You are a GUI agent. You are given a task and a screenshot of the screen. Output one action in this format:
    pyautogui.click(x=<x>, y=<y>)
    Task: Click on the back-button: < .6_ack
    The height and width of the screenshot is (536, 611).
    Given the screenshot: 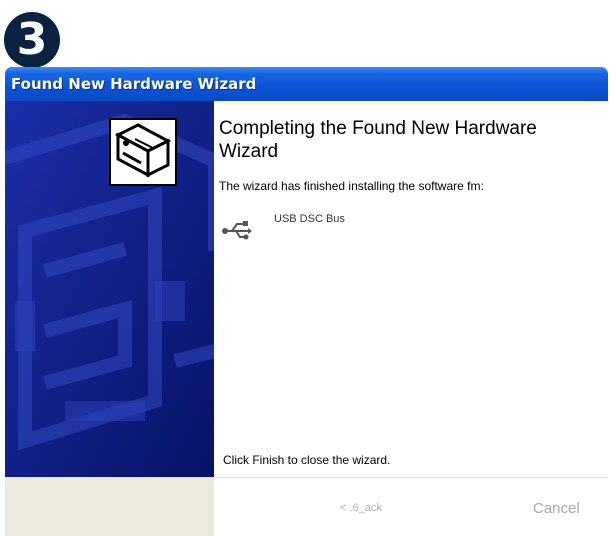 What is the action you would take?
    pyautogui.click(x=361, y=508)
    